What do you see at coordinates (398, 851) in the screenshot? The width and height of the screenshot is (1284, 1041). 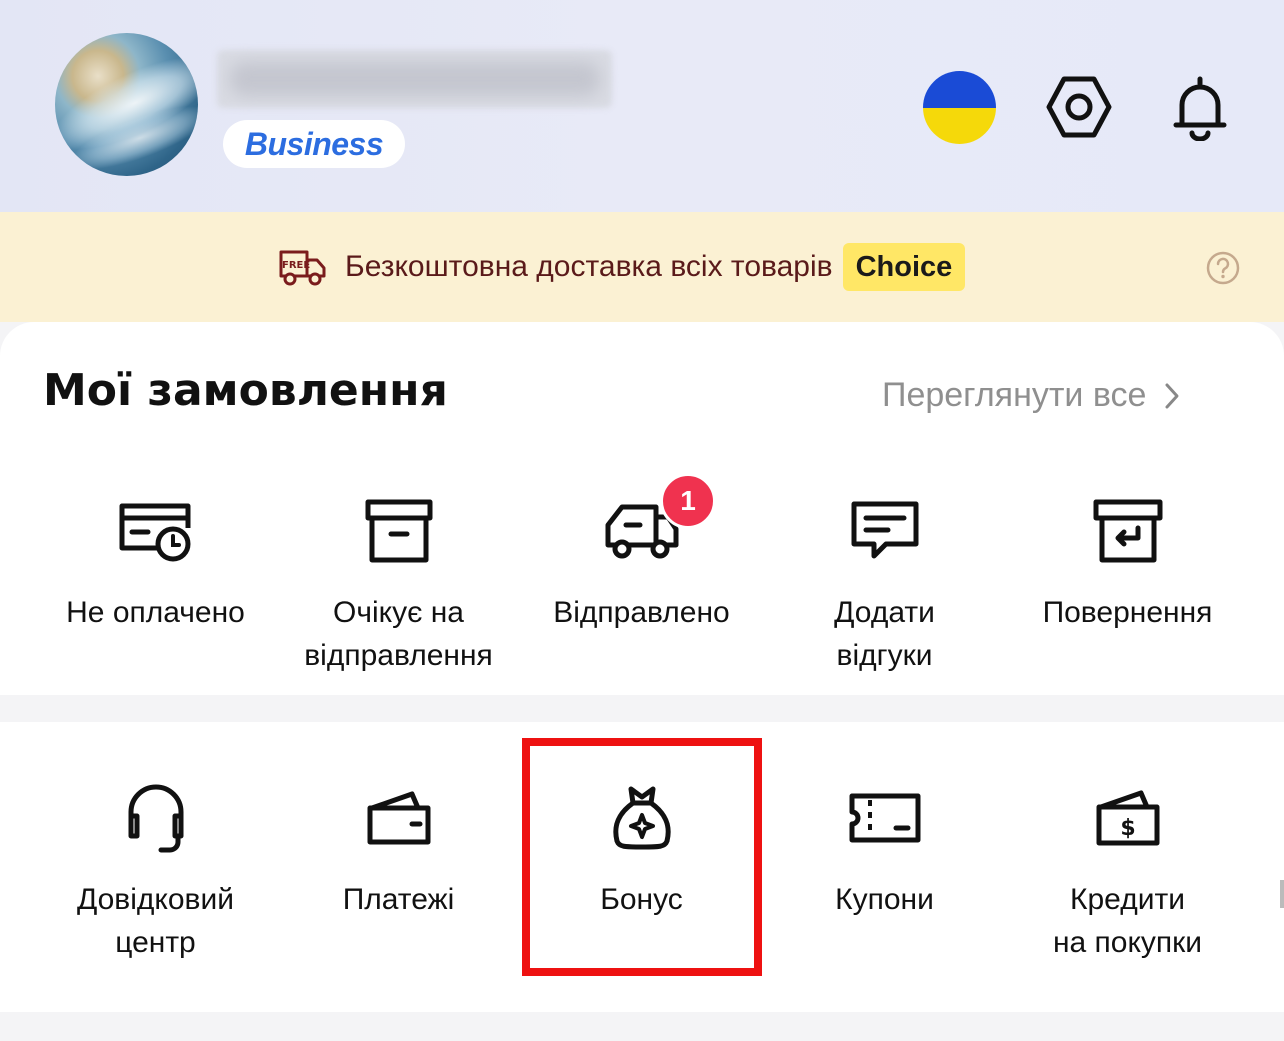 I see `service-tile-payments: Платежі` at bounding box center [398, 851].